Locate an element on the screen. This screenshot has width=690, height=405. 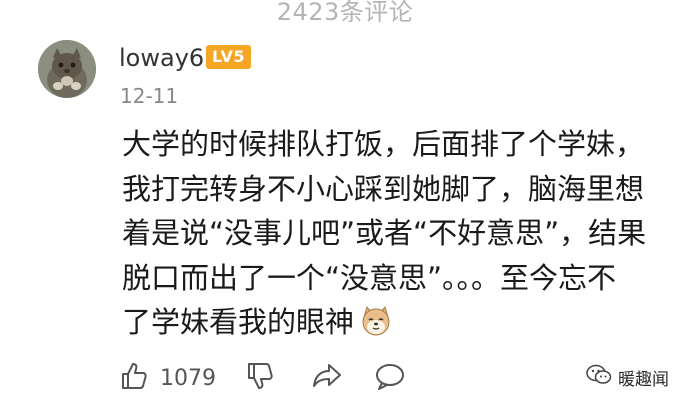
comment-bubble-icon is located at coordinates (390, 378).